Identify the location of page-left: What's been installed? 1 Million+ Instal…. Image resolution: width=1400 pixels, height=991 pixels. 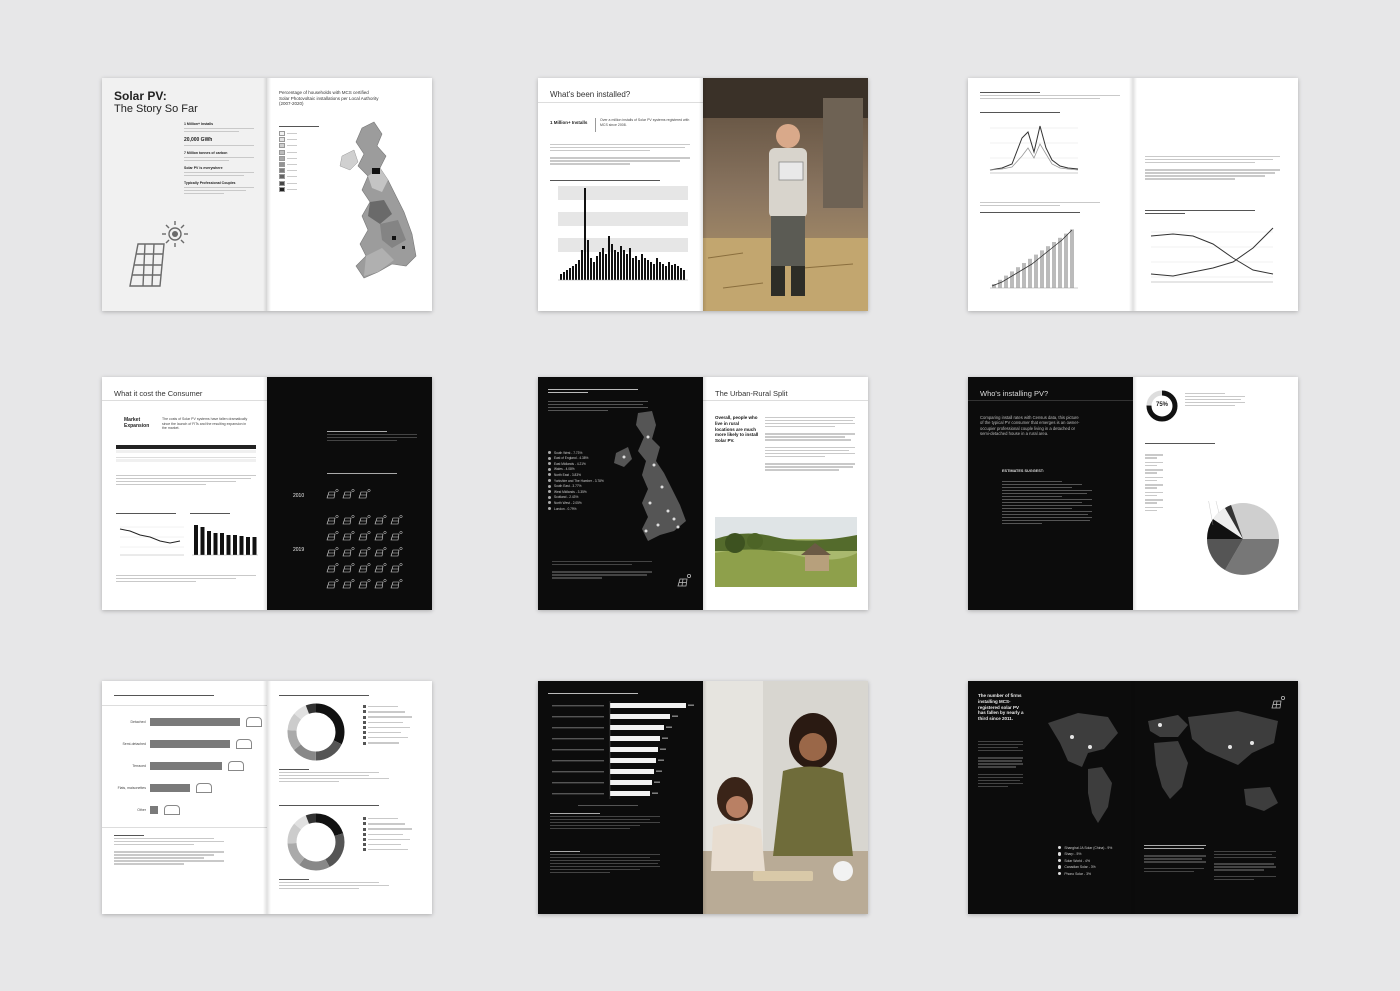
(620, 194).